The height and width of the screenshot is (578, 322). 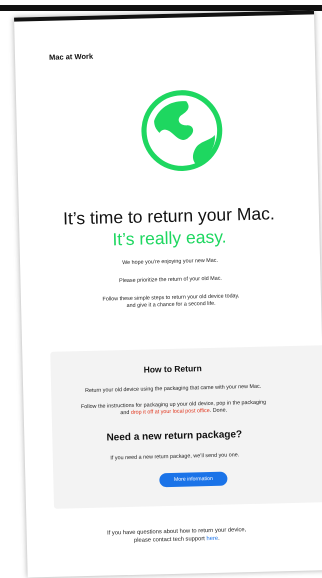 What do you see at coordinates (193, 479) in the screenshot?
I see `more-information-button: More information` at bounding box center [193, 479].